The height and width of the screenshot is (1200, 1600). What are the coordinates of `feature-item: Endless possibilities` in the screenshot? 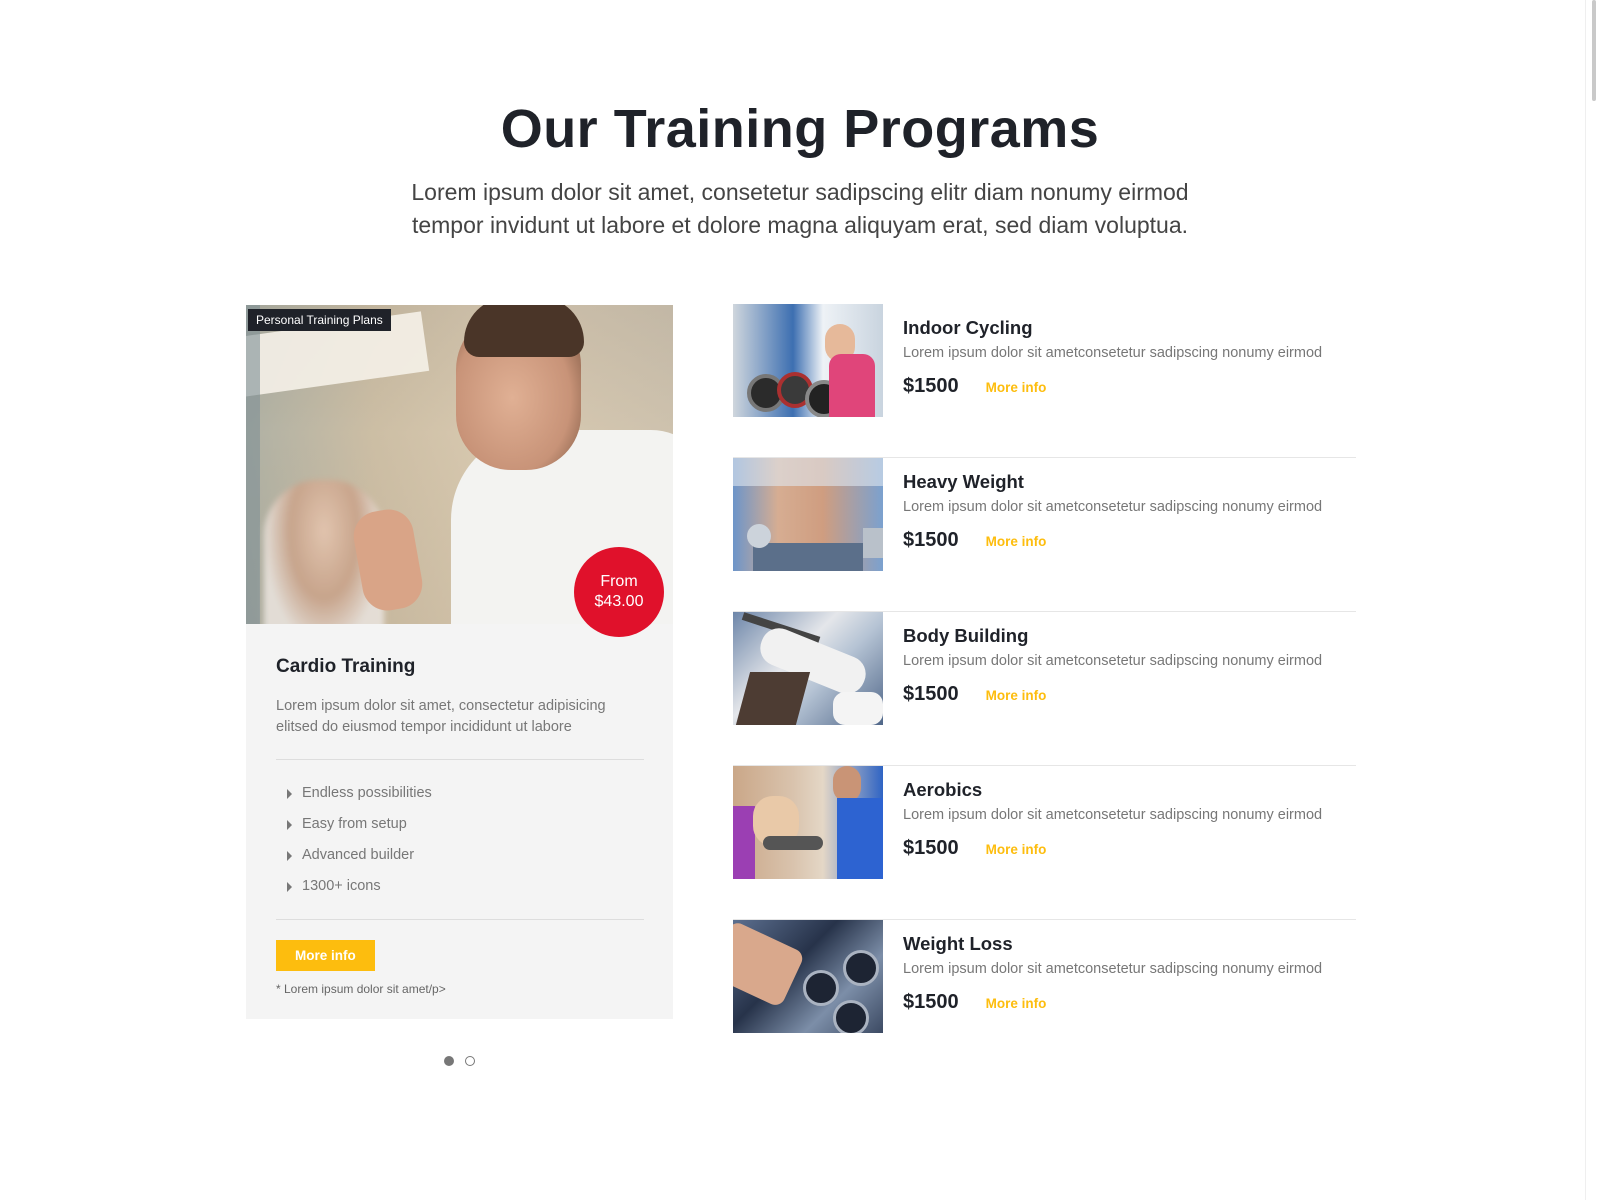 It's located at (460, 793).